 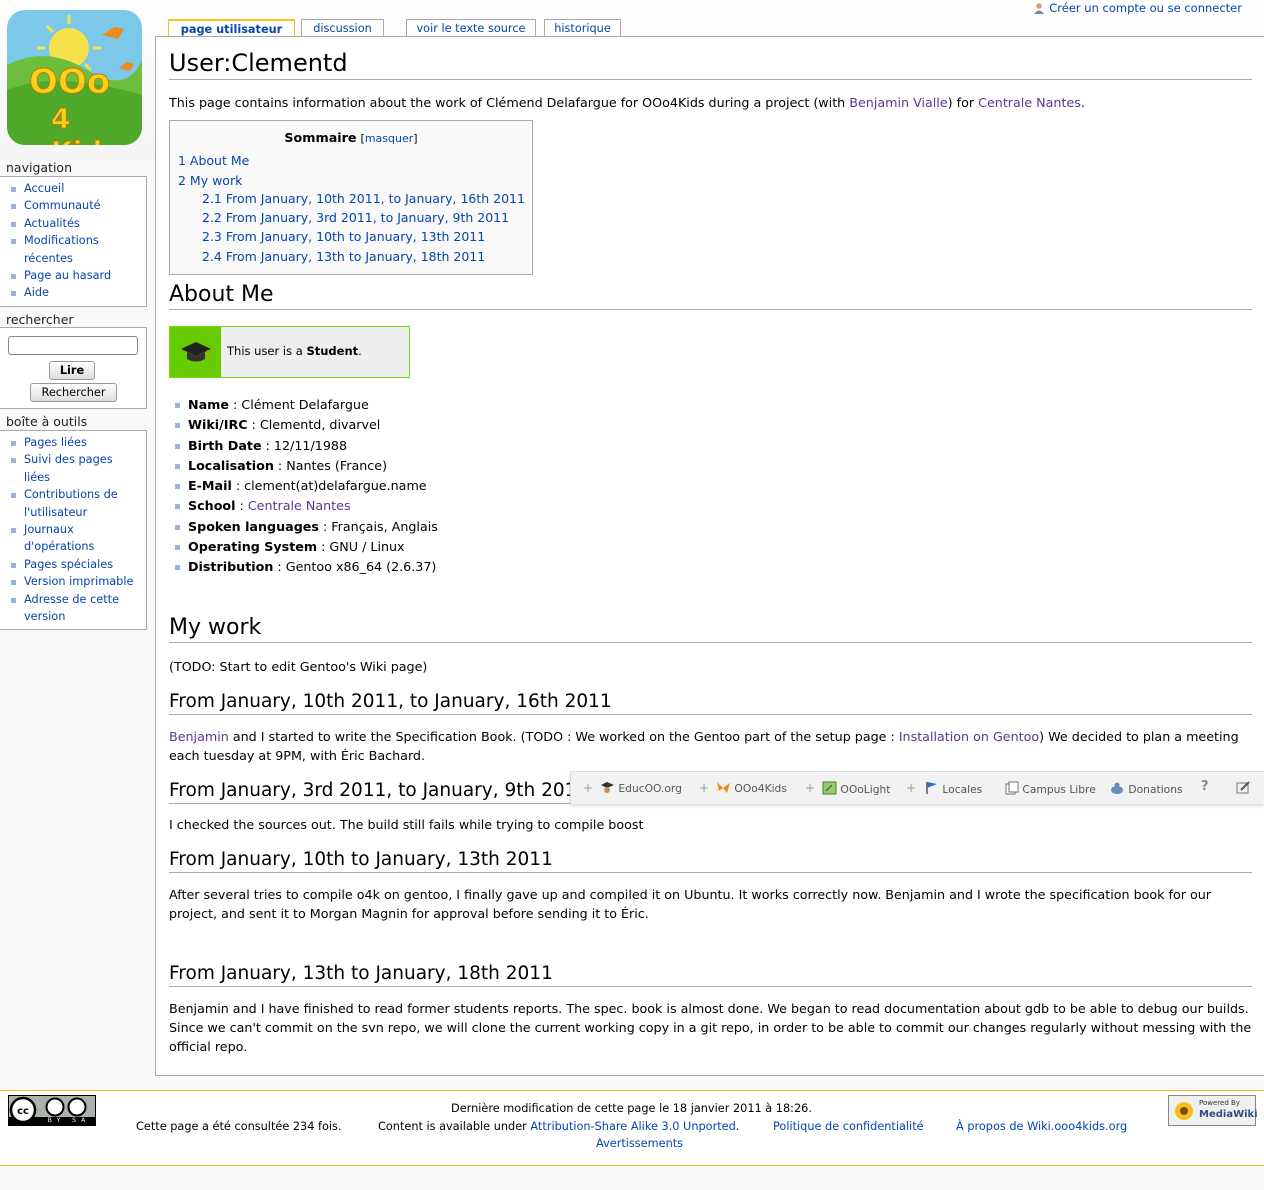 I want to click on list-item: Birth Date : 12/11/1988, so click(x=303, y=446).